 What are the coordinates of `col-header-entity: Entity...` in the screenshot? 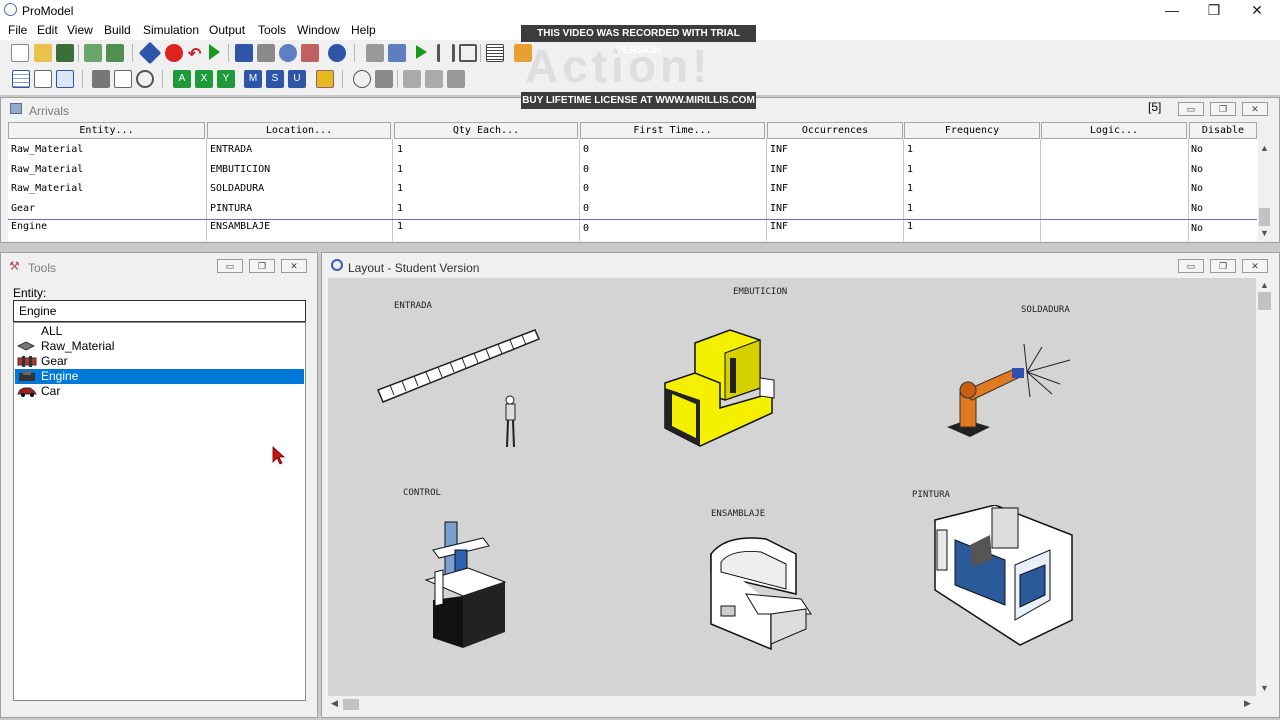 It's located at (106, 130).